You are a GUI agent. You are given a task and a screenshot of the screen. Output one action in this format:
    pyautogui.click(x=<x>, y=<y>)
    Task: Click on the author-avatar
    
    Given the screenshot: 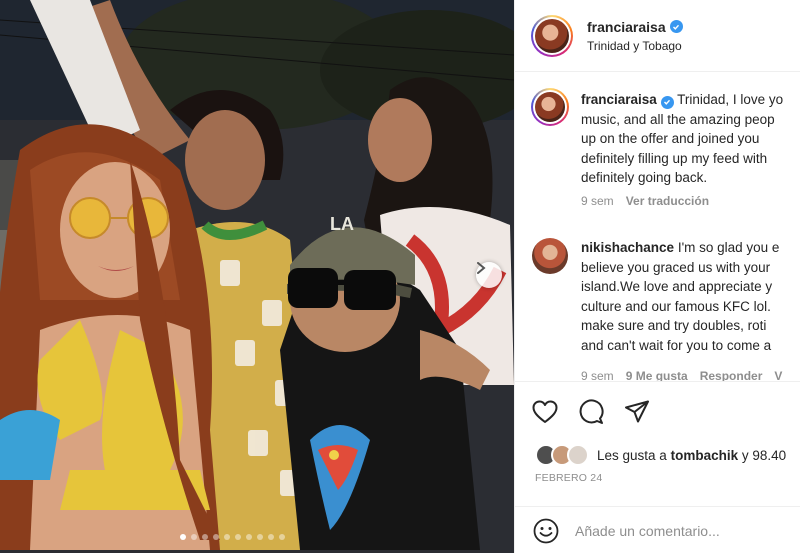 What is the action you would take?
    pyautogui.click(x=552, y=35)
    